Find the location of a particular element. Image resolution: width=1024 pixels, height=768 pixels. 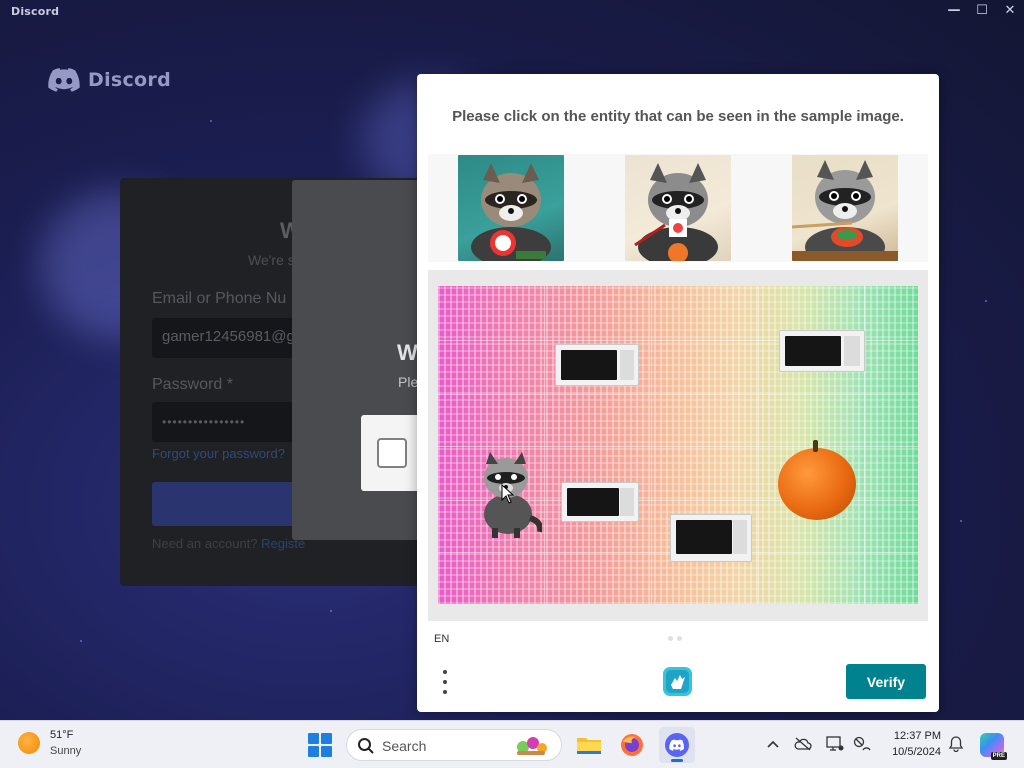

windows-taskbar: 51°F Sunny Search 12:37 PM 10/5/2024 PRE is located at coordinates (512, 744).